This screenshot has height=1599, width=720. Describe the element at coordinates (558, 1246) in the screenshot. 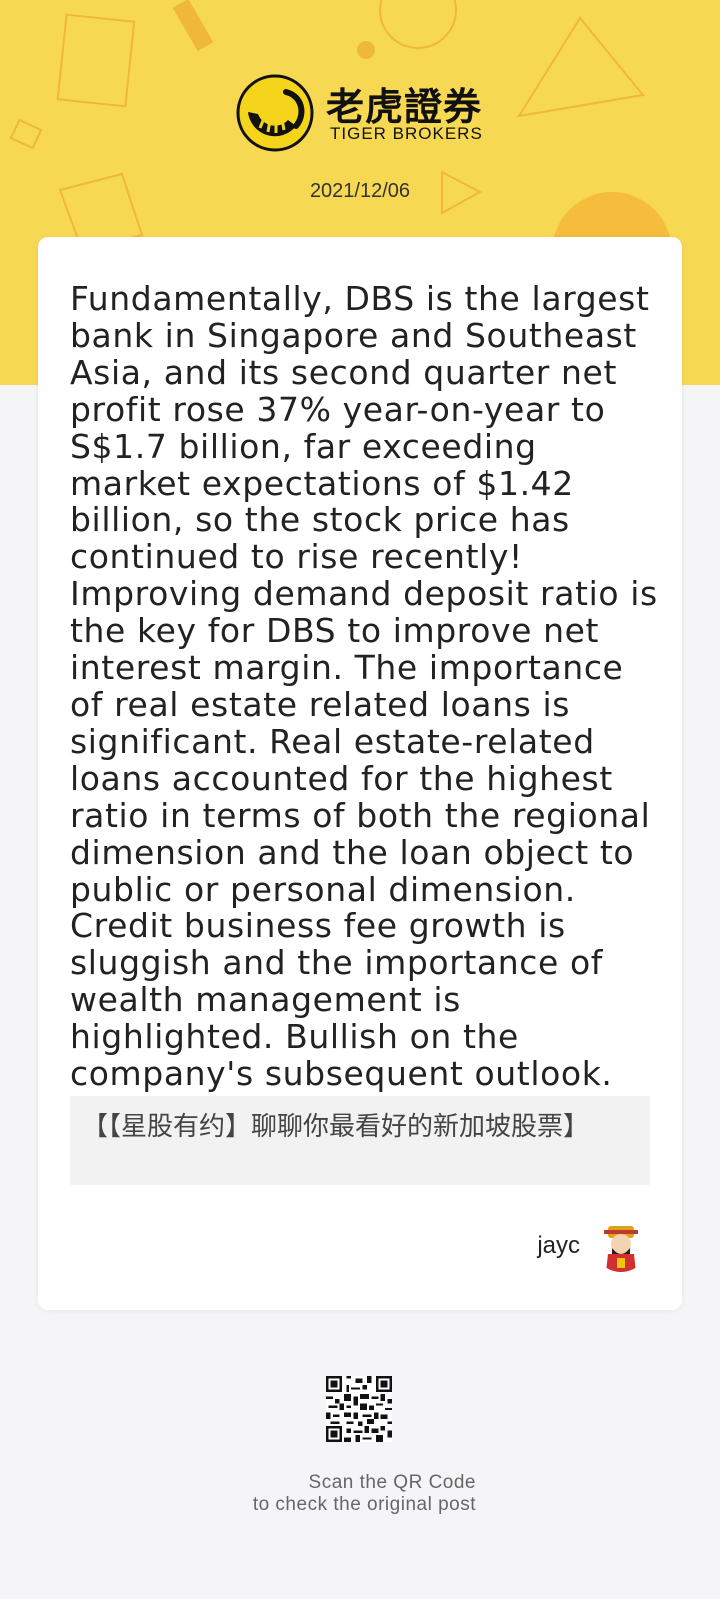

I see `author-name: jayc` at that location.